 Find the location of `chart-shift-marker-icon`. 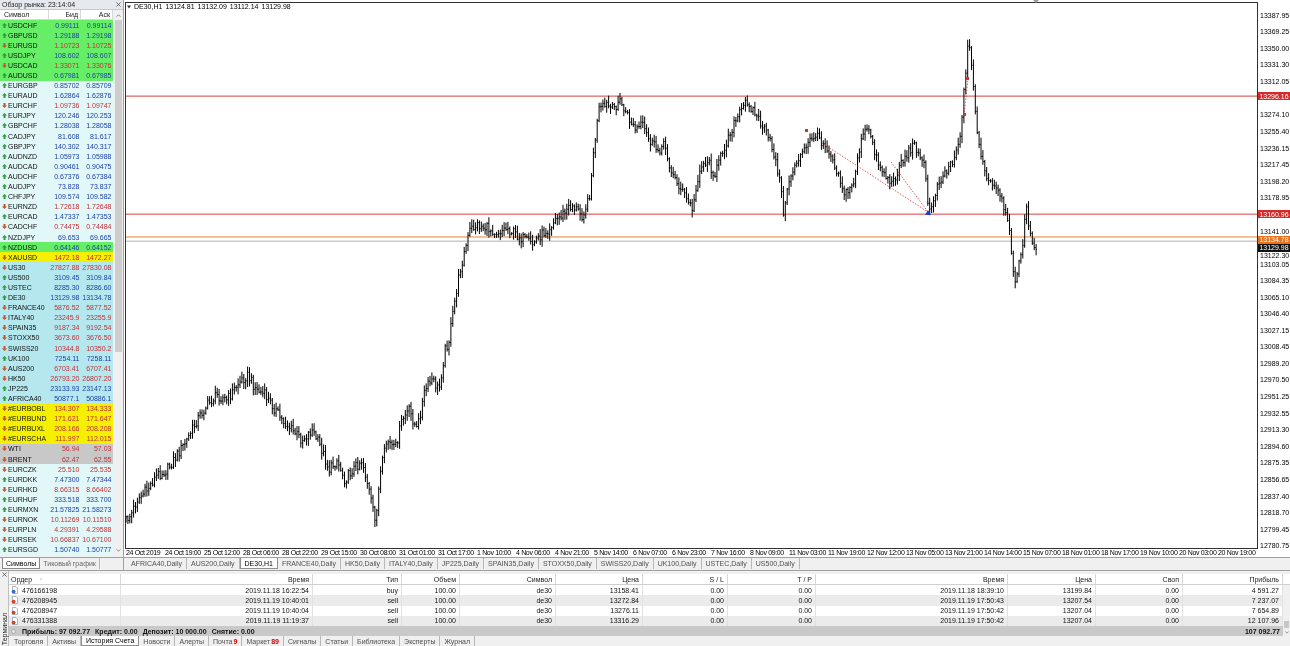

chart-shift-marker-icon is located at coordinates (1036, 1).